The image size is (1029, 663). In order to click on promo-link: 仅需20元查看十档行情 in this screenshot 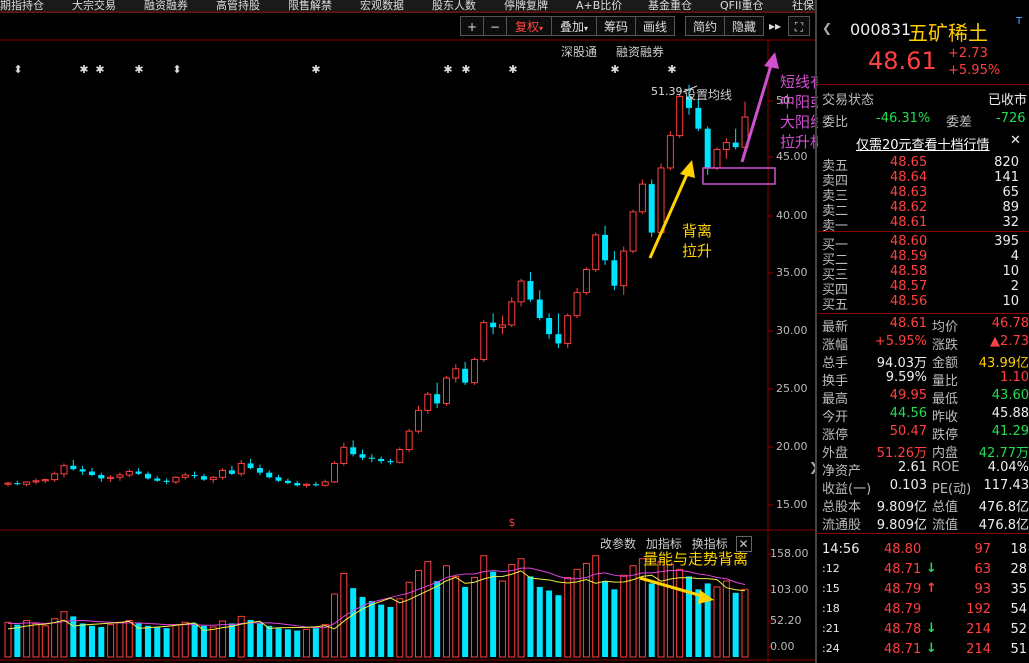, I will do `click(923, 143)`.